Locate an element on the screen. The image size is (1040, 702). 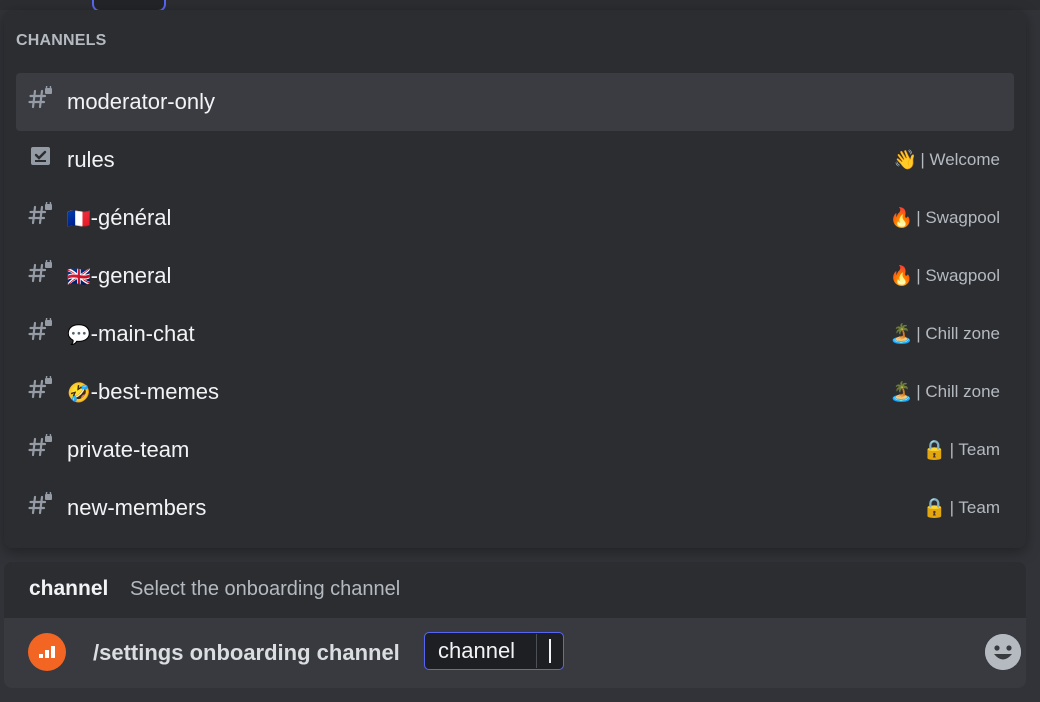
channel-name: 🇫🇷-général is located at coordinates (119, 217).